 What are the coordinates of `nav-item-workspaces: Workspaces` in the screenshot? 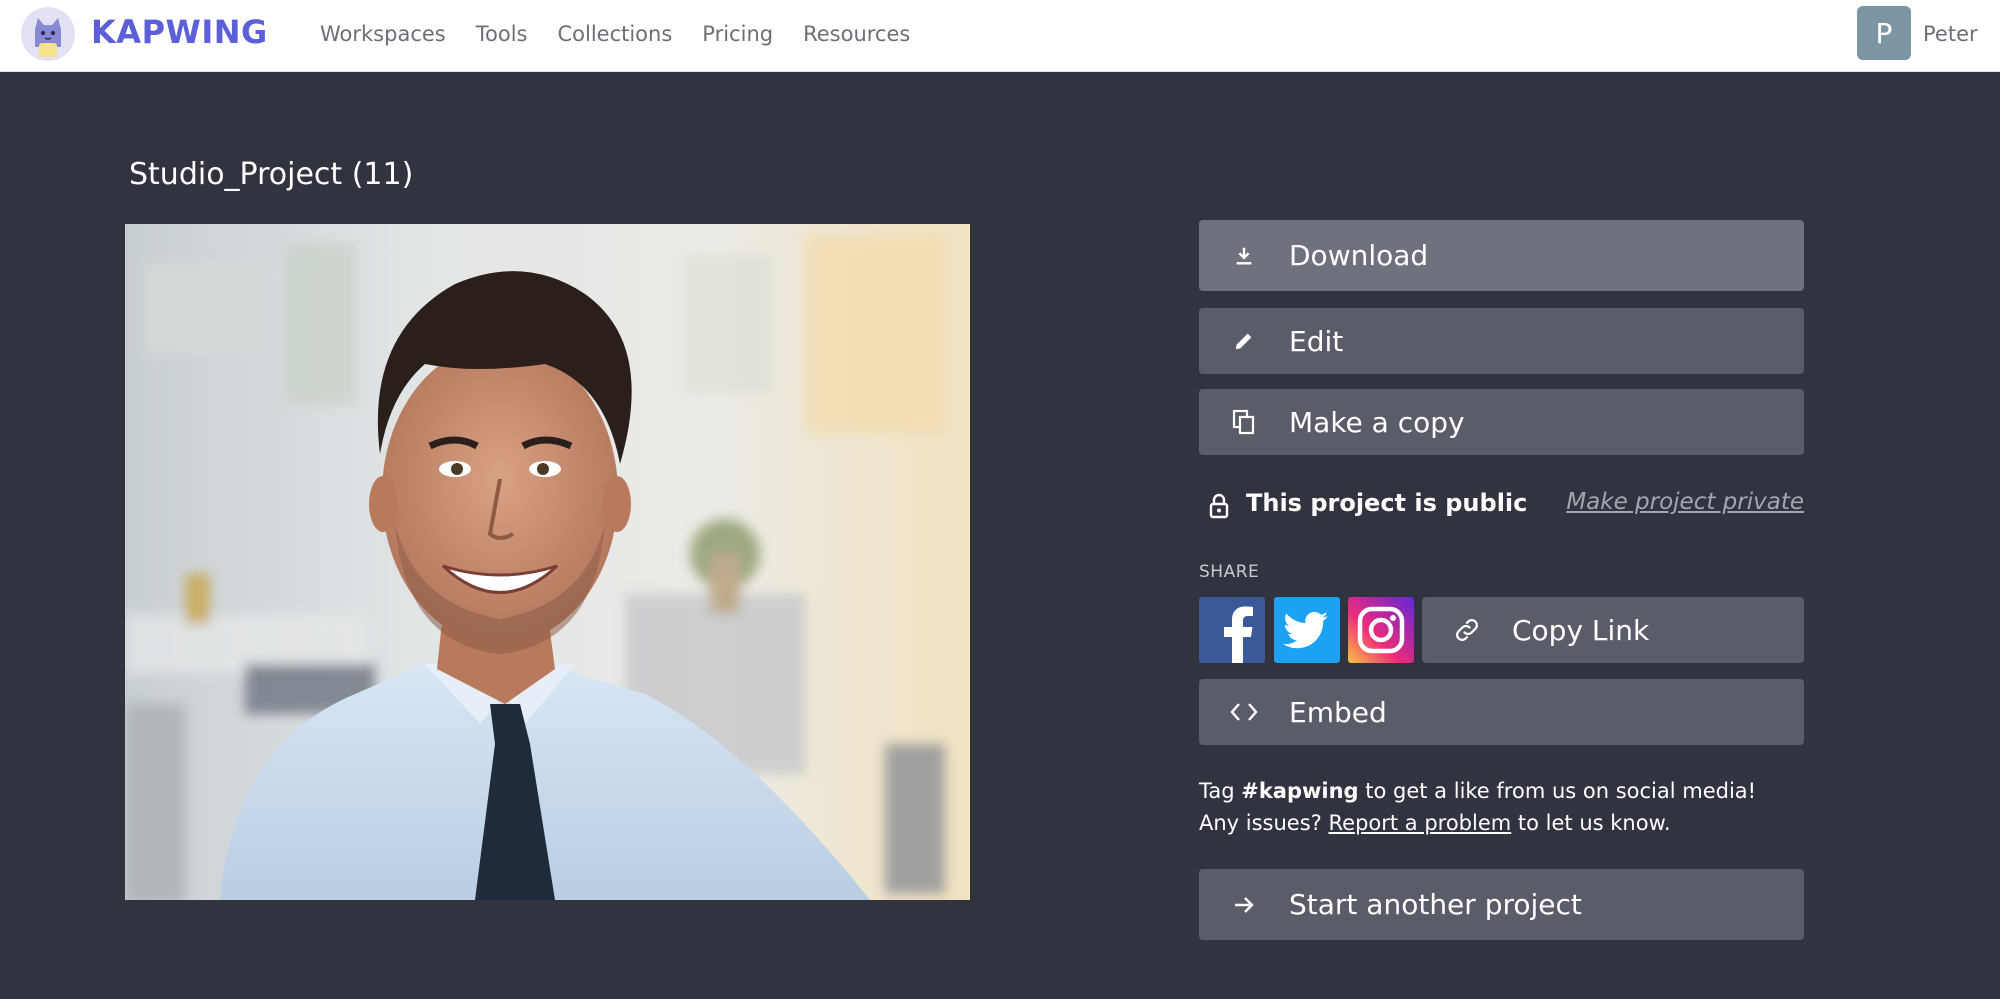 It's located at (383, 34).